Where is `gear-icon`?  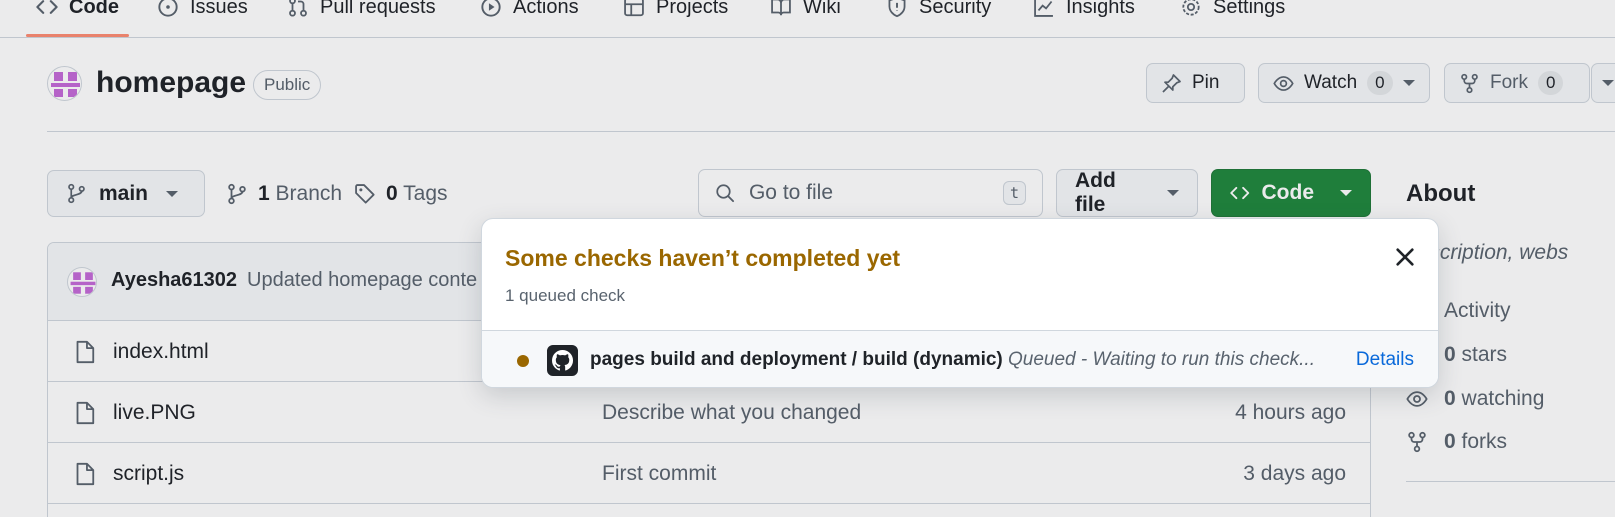
gear-icon is located at coordinates (1191, 8).